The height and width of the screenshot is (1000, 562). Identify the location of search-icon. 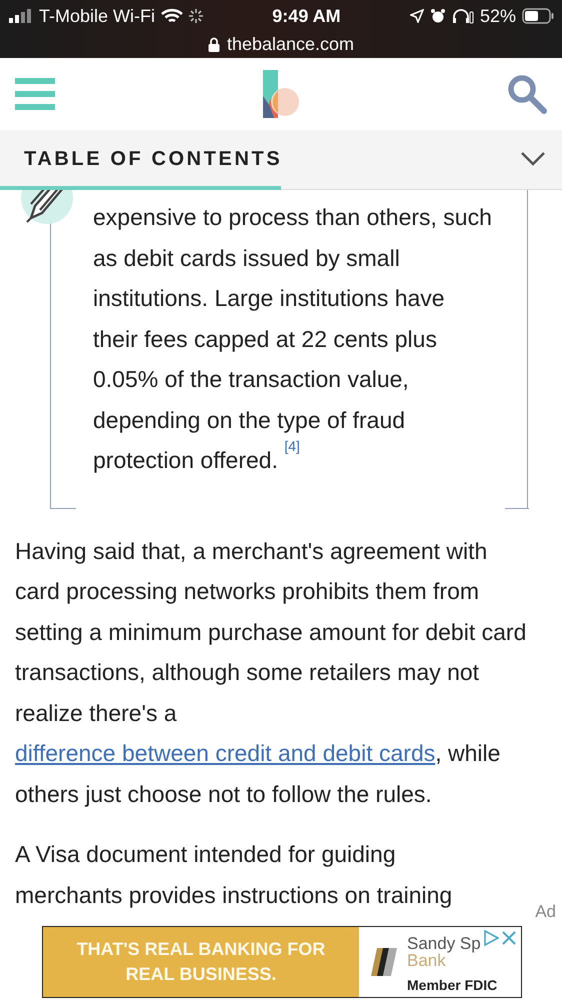
(527, 94).